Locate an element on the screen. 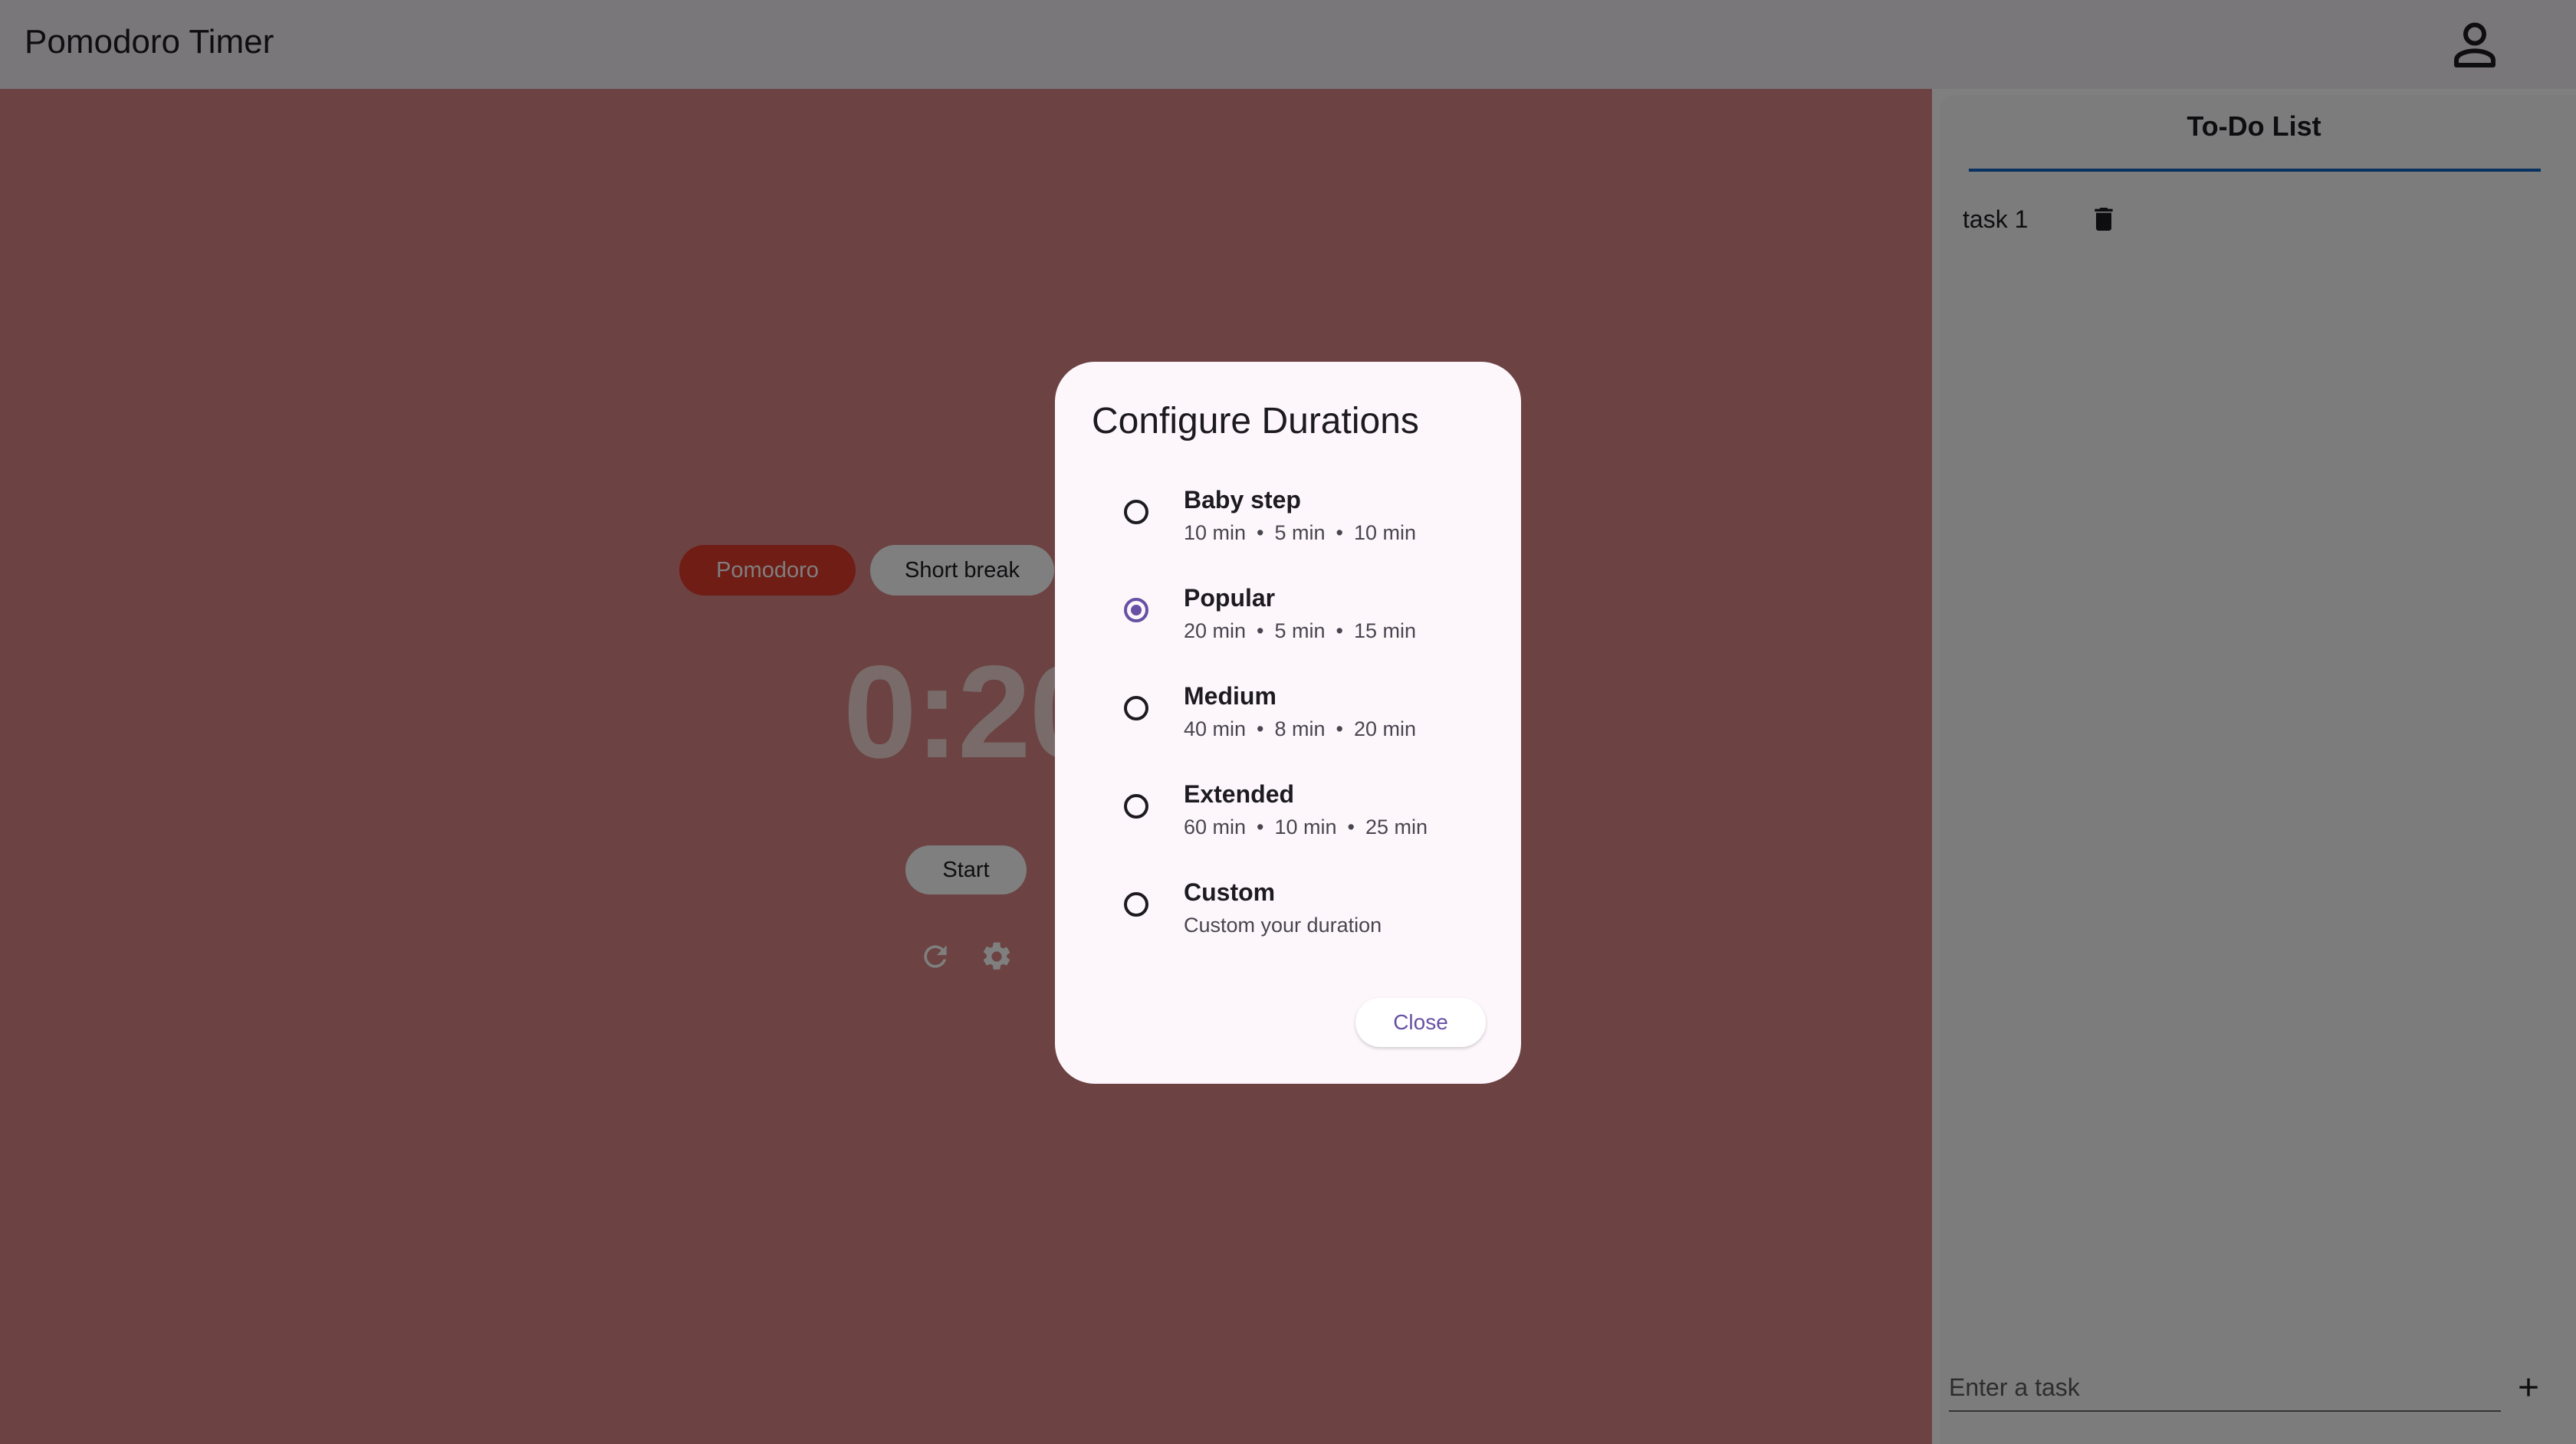 Image resolution: width=2576 pixels, height=1444 pixels. option-baby-step: Baby step 10 min • 5 min • 10 min is located at coordinates (1288, 521).